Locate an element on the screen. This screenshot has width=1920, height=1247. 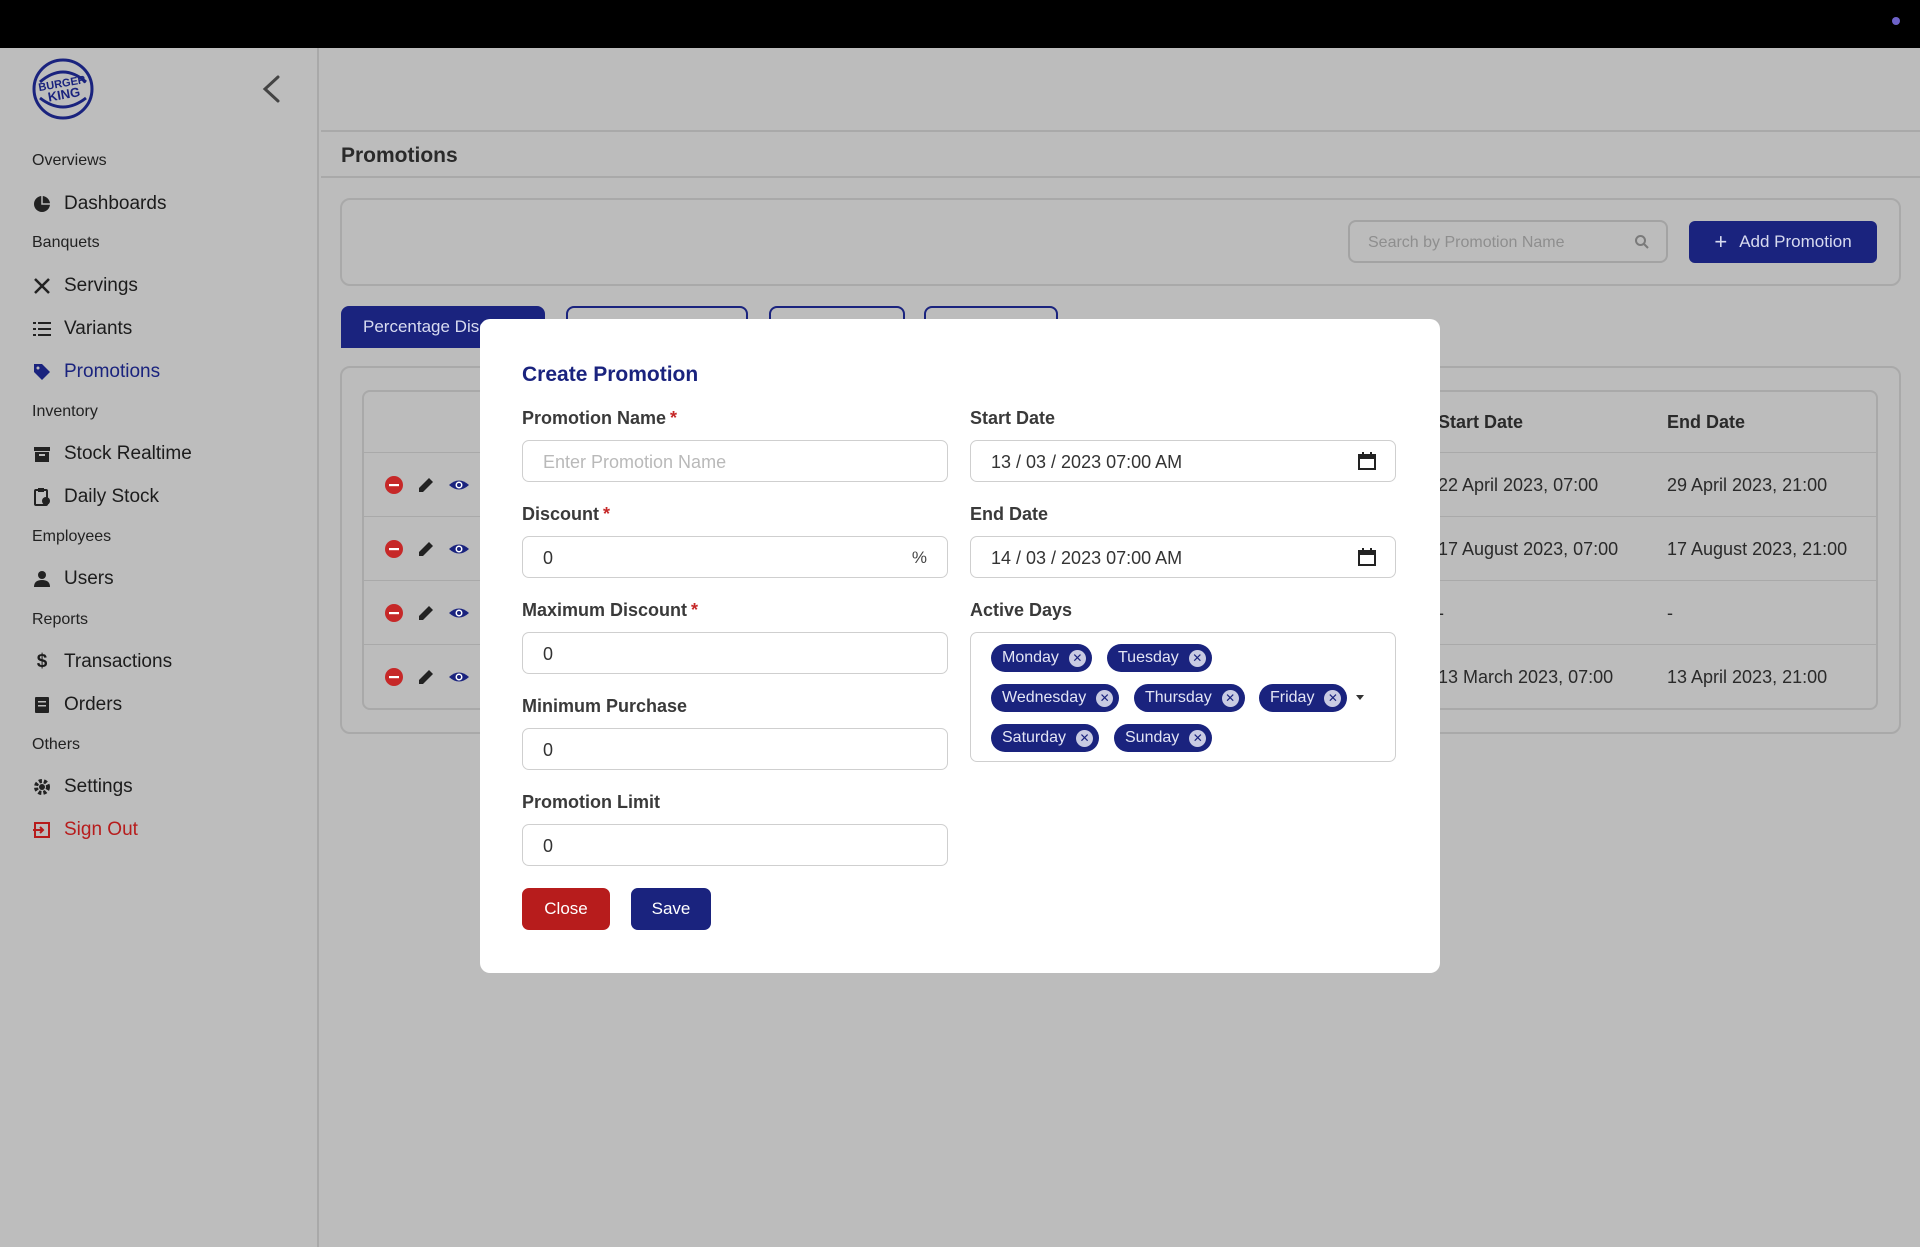
percent-suffix: % is located at coordinates (919, 557).